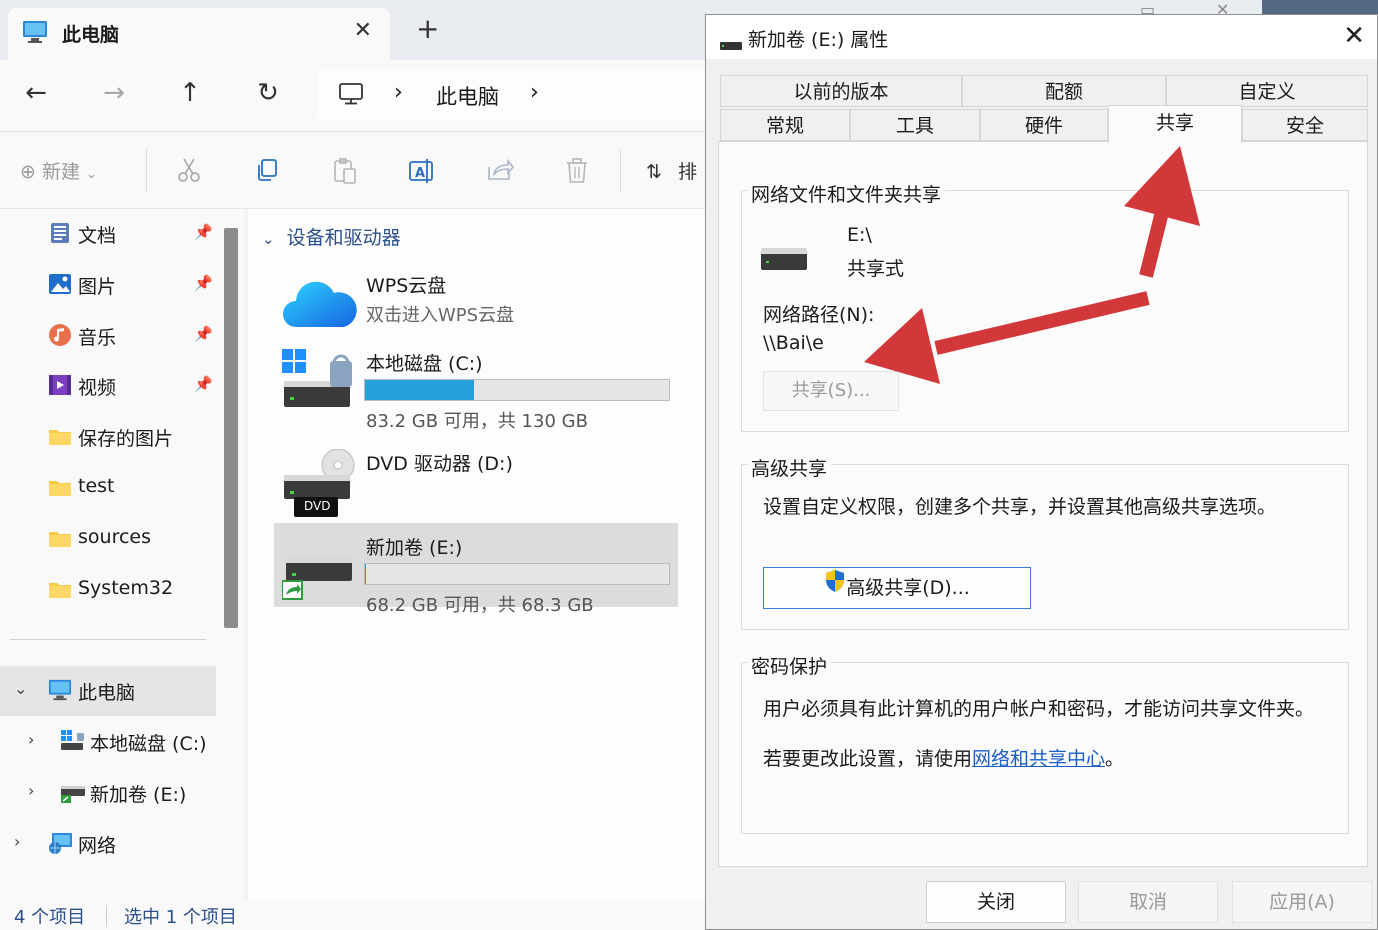 This screenshot has height=930, width=1378. What do you see at coordinates (518, 95) in the screenshot?
I see `address-bar: › 此电脑 ›` at bounding box center [518, 95].